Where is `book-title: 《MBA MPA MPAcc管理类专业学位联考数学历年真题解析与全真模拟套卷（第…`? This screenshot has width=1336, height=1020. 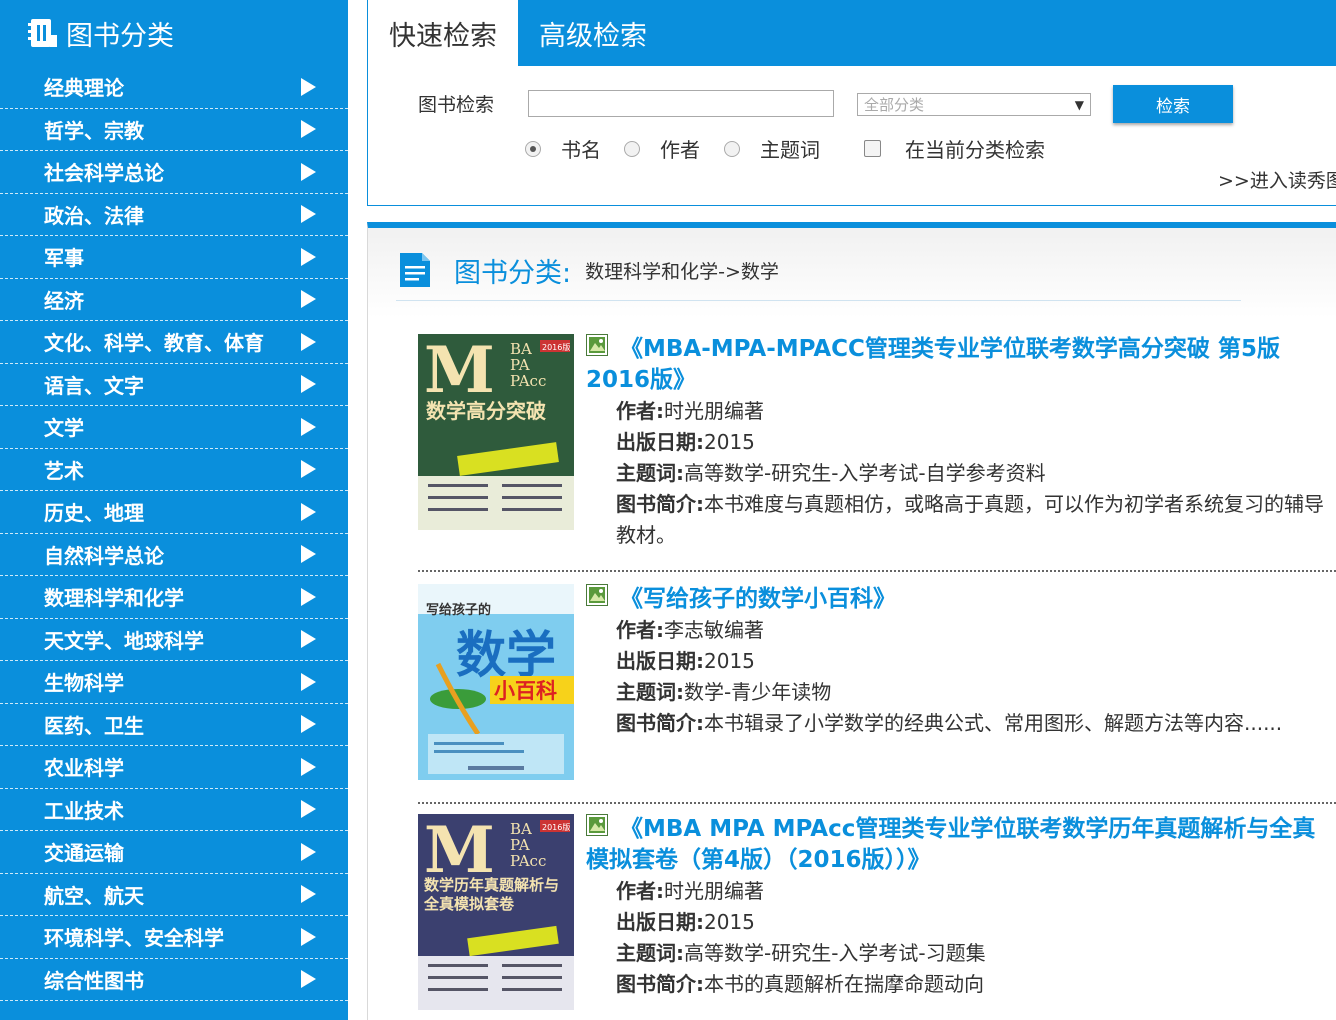
book-title: 《MBA MPA MPAcc管理类专业学位联考数学历年真题解析与全真模拟套卷（第… is located at coordinates (956, 845).